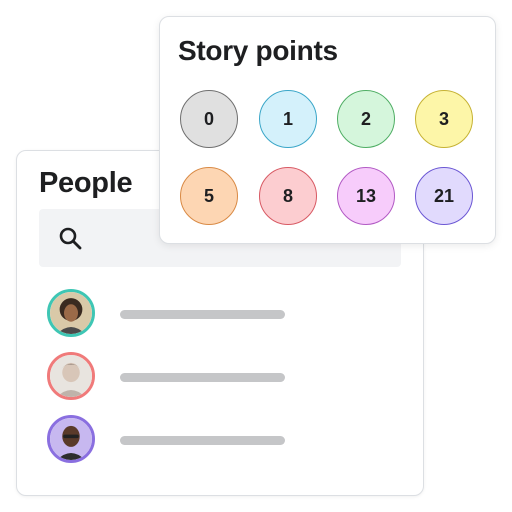  I want to click on people-title: People, so click(86, 183).